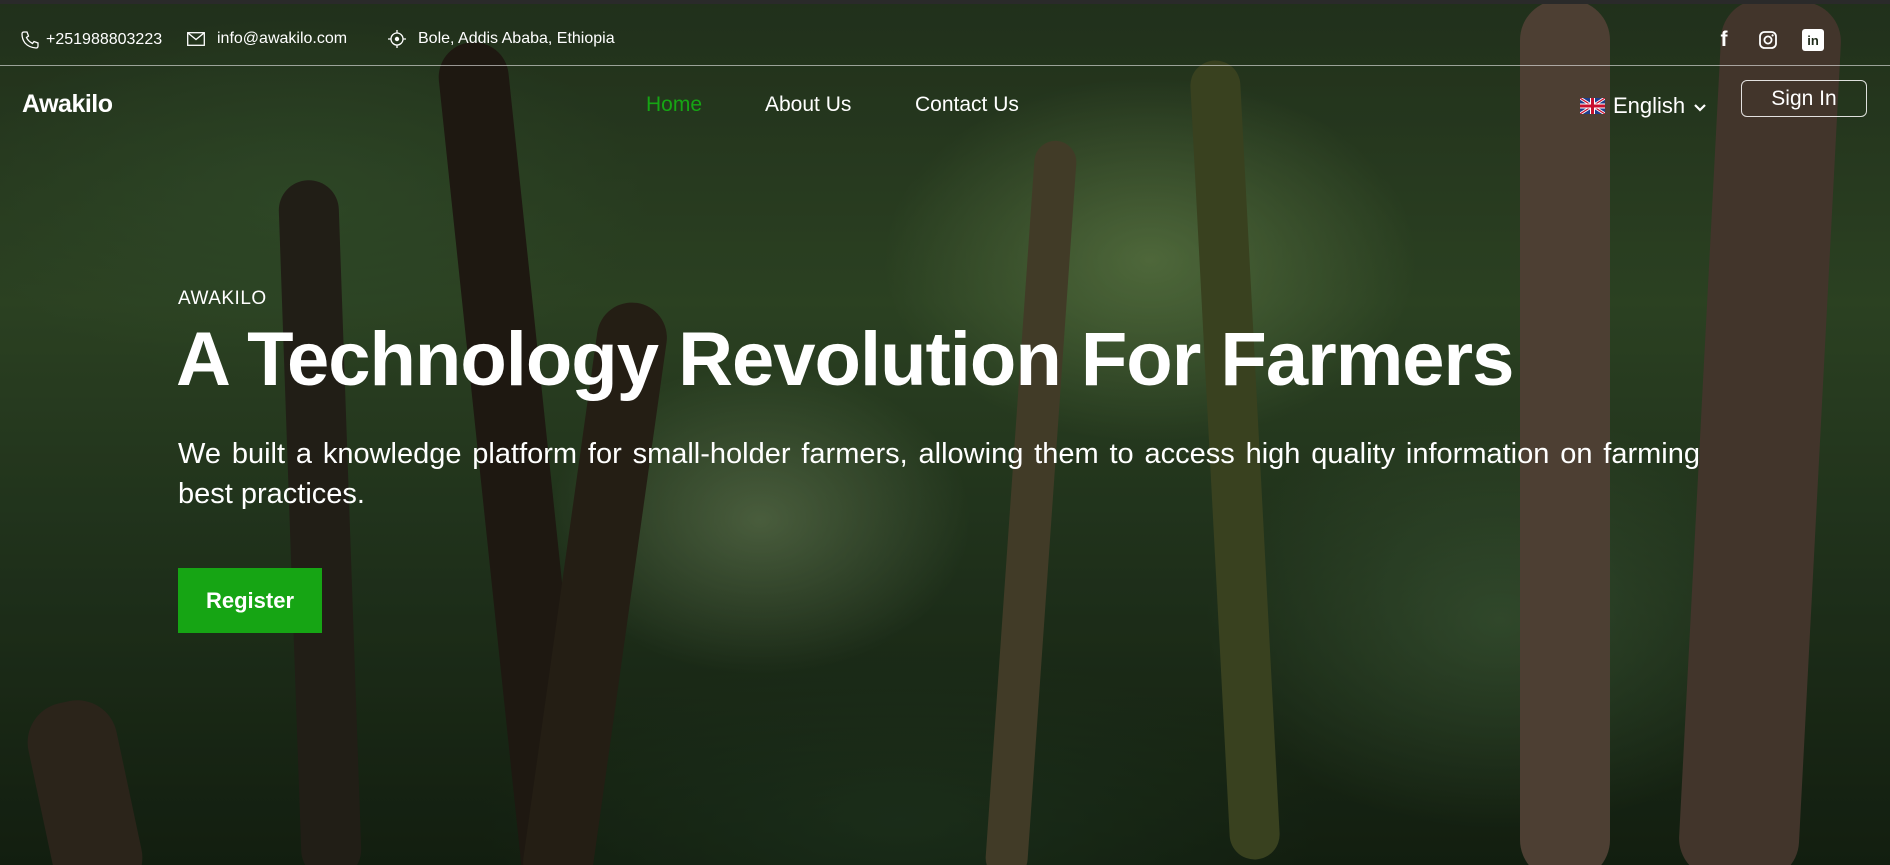 The height and width of the screenshot is (865, 1890). What do you see at coordinates (1813, 40) in the screenshot?
I see `linkedin-icon: in` at bounding box center [1813, 40].